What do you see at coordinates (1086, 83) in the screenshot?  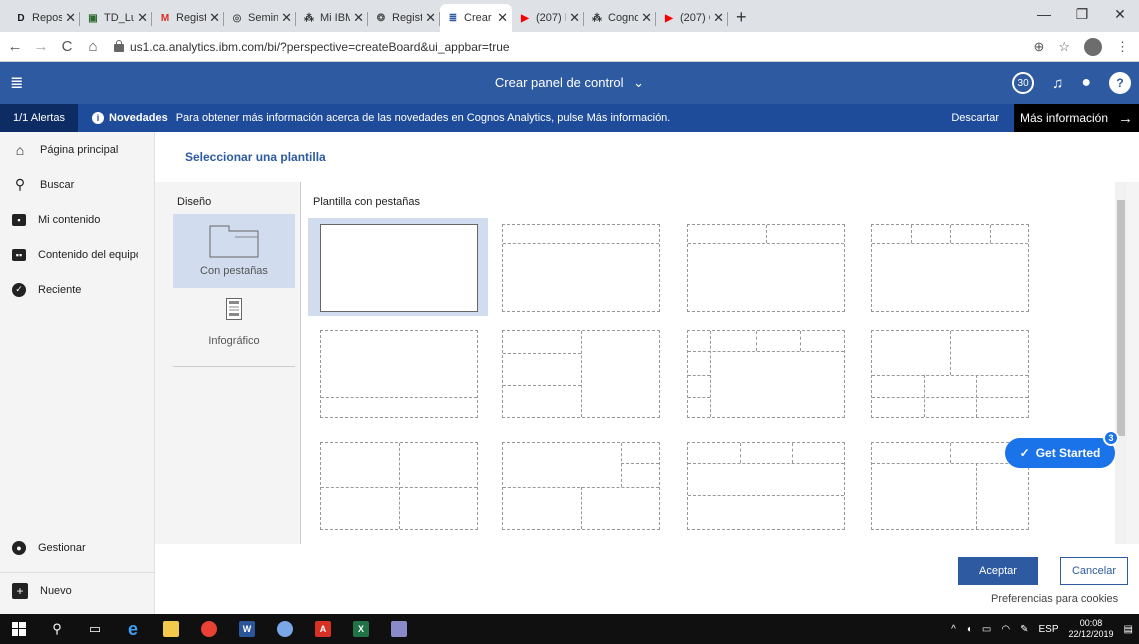 I see `user-icon: ●` at bounding box center [1086, 83].